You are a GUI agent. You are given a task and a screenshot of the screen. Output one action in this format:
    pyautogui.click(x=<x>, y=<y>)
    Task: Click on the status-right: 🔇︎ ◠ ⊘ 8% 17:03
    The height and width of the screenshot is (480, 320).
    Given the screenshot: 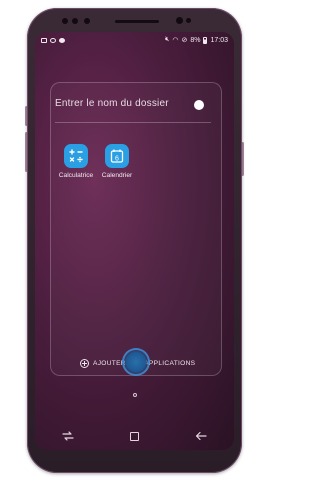 What is the action you would take?
    pyautogui.click(x=196, y=40)
    